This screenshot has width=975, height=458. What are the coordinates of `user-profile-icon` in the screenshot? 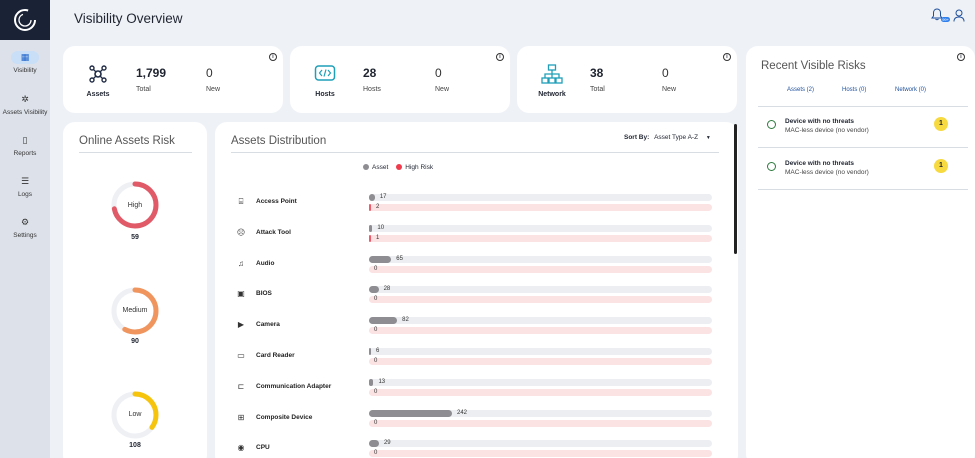 It's located at (959, 15).